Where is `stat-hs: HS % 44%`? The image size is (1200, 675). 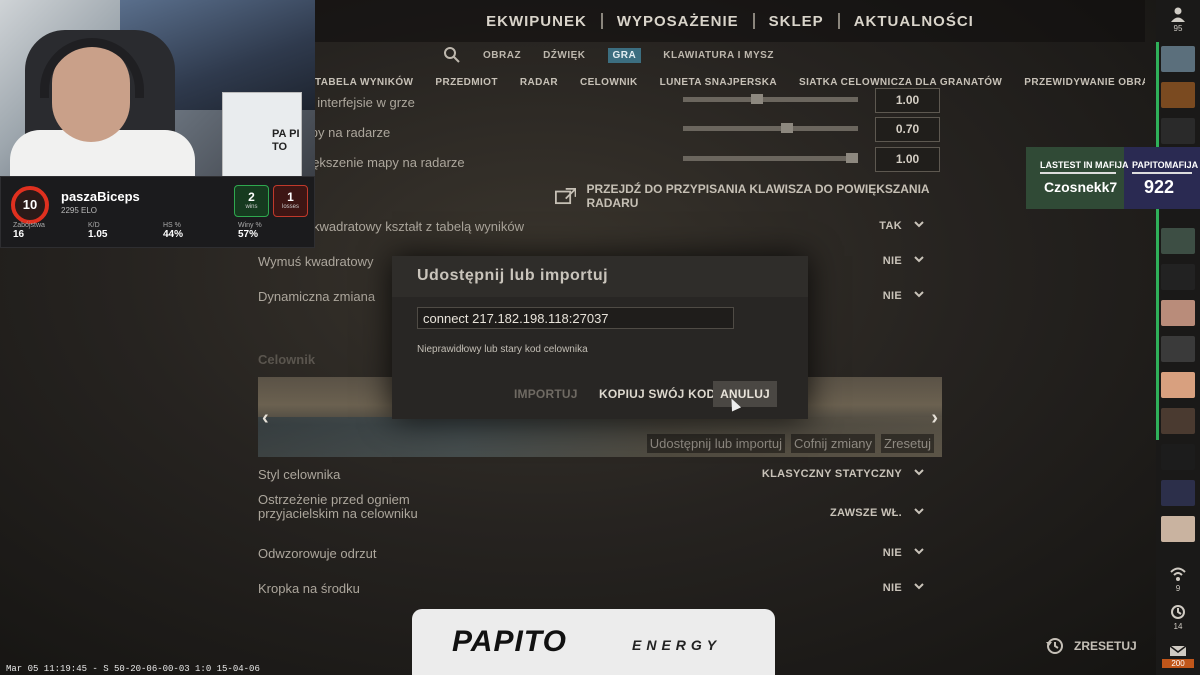 stat-hs: HS % 44% is located at coordinates (200, 231).